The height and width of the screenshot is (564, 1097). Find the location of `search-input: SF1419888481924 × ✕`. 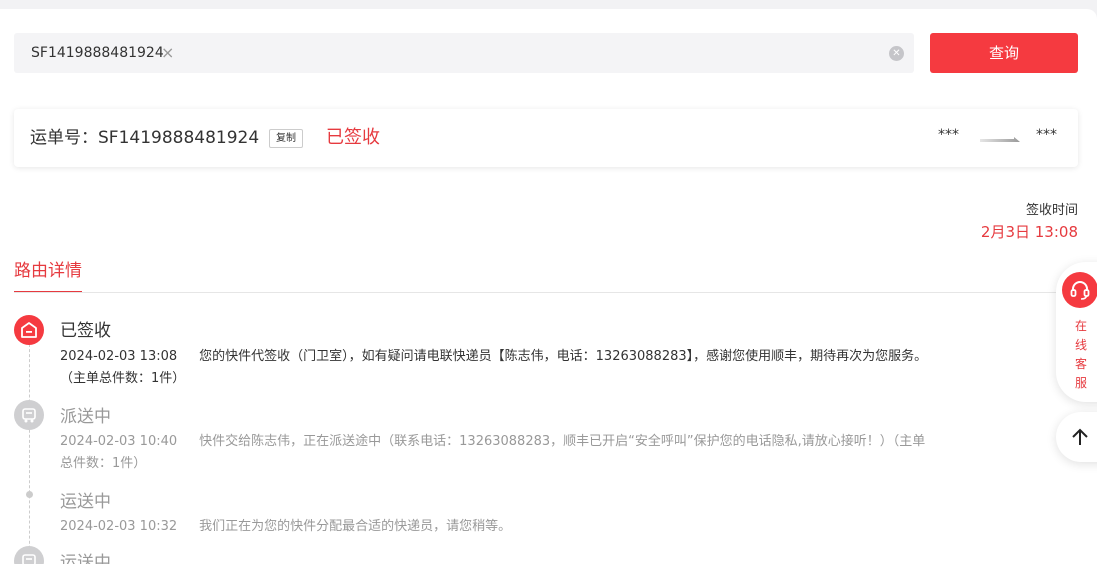

search-input: SF1419888481924 × ✕ is located at coordinates (464, 53).